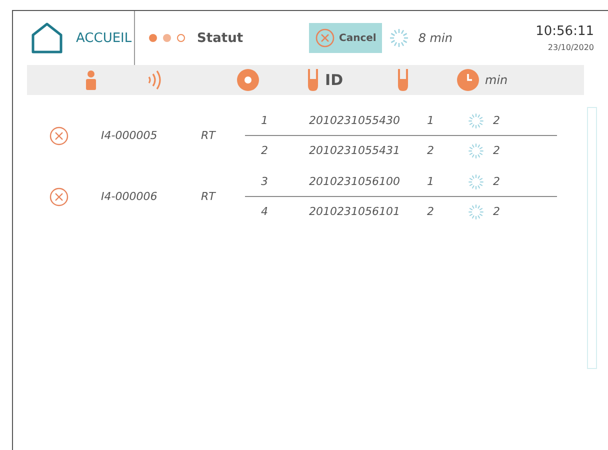  I want to click on home-icon, so click(47, 38).